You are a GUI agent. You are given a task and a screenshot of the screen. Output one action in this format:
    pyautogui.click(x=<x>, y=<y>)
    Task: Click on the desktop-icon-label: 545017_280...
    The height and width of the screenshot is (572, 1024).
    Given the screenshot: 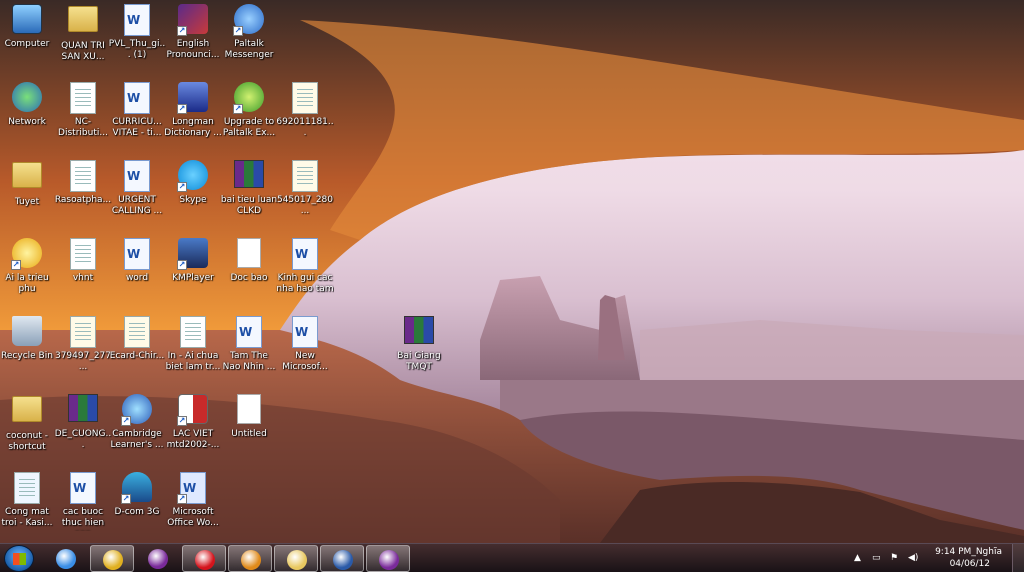 What is the action you would take?
    pyautogui.click(x=305, y=205)
    